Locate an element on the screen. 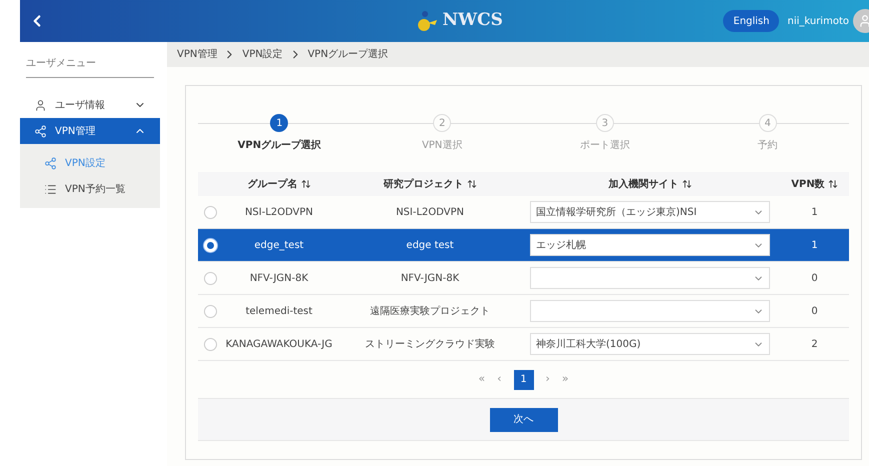 This screenshot has width=869, height=466. vpn-count: 2 is located at coordinates (814, 345).